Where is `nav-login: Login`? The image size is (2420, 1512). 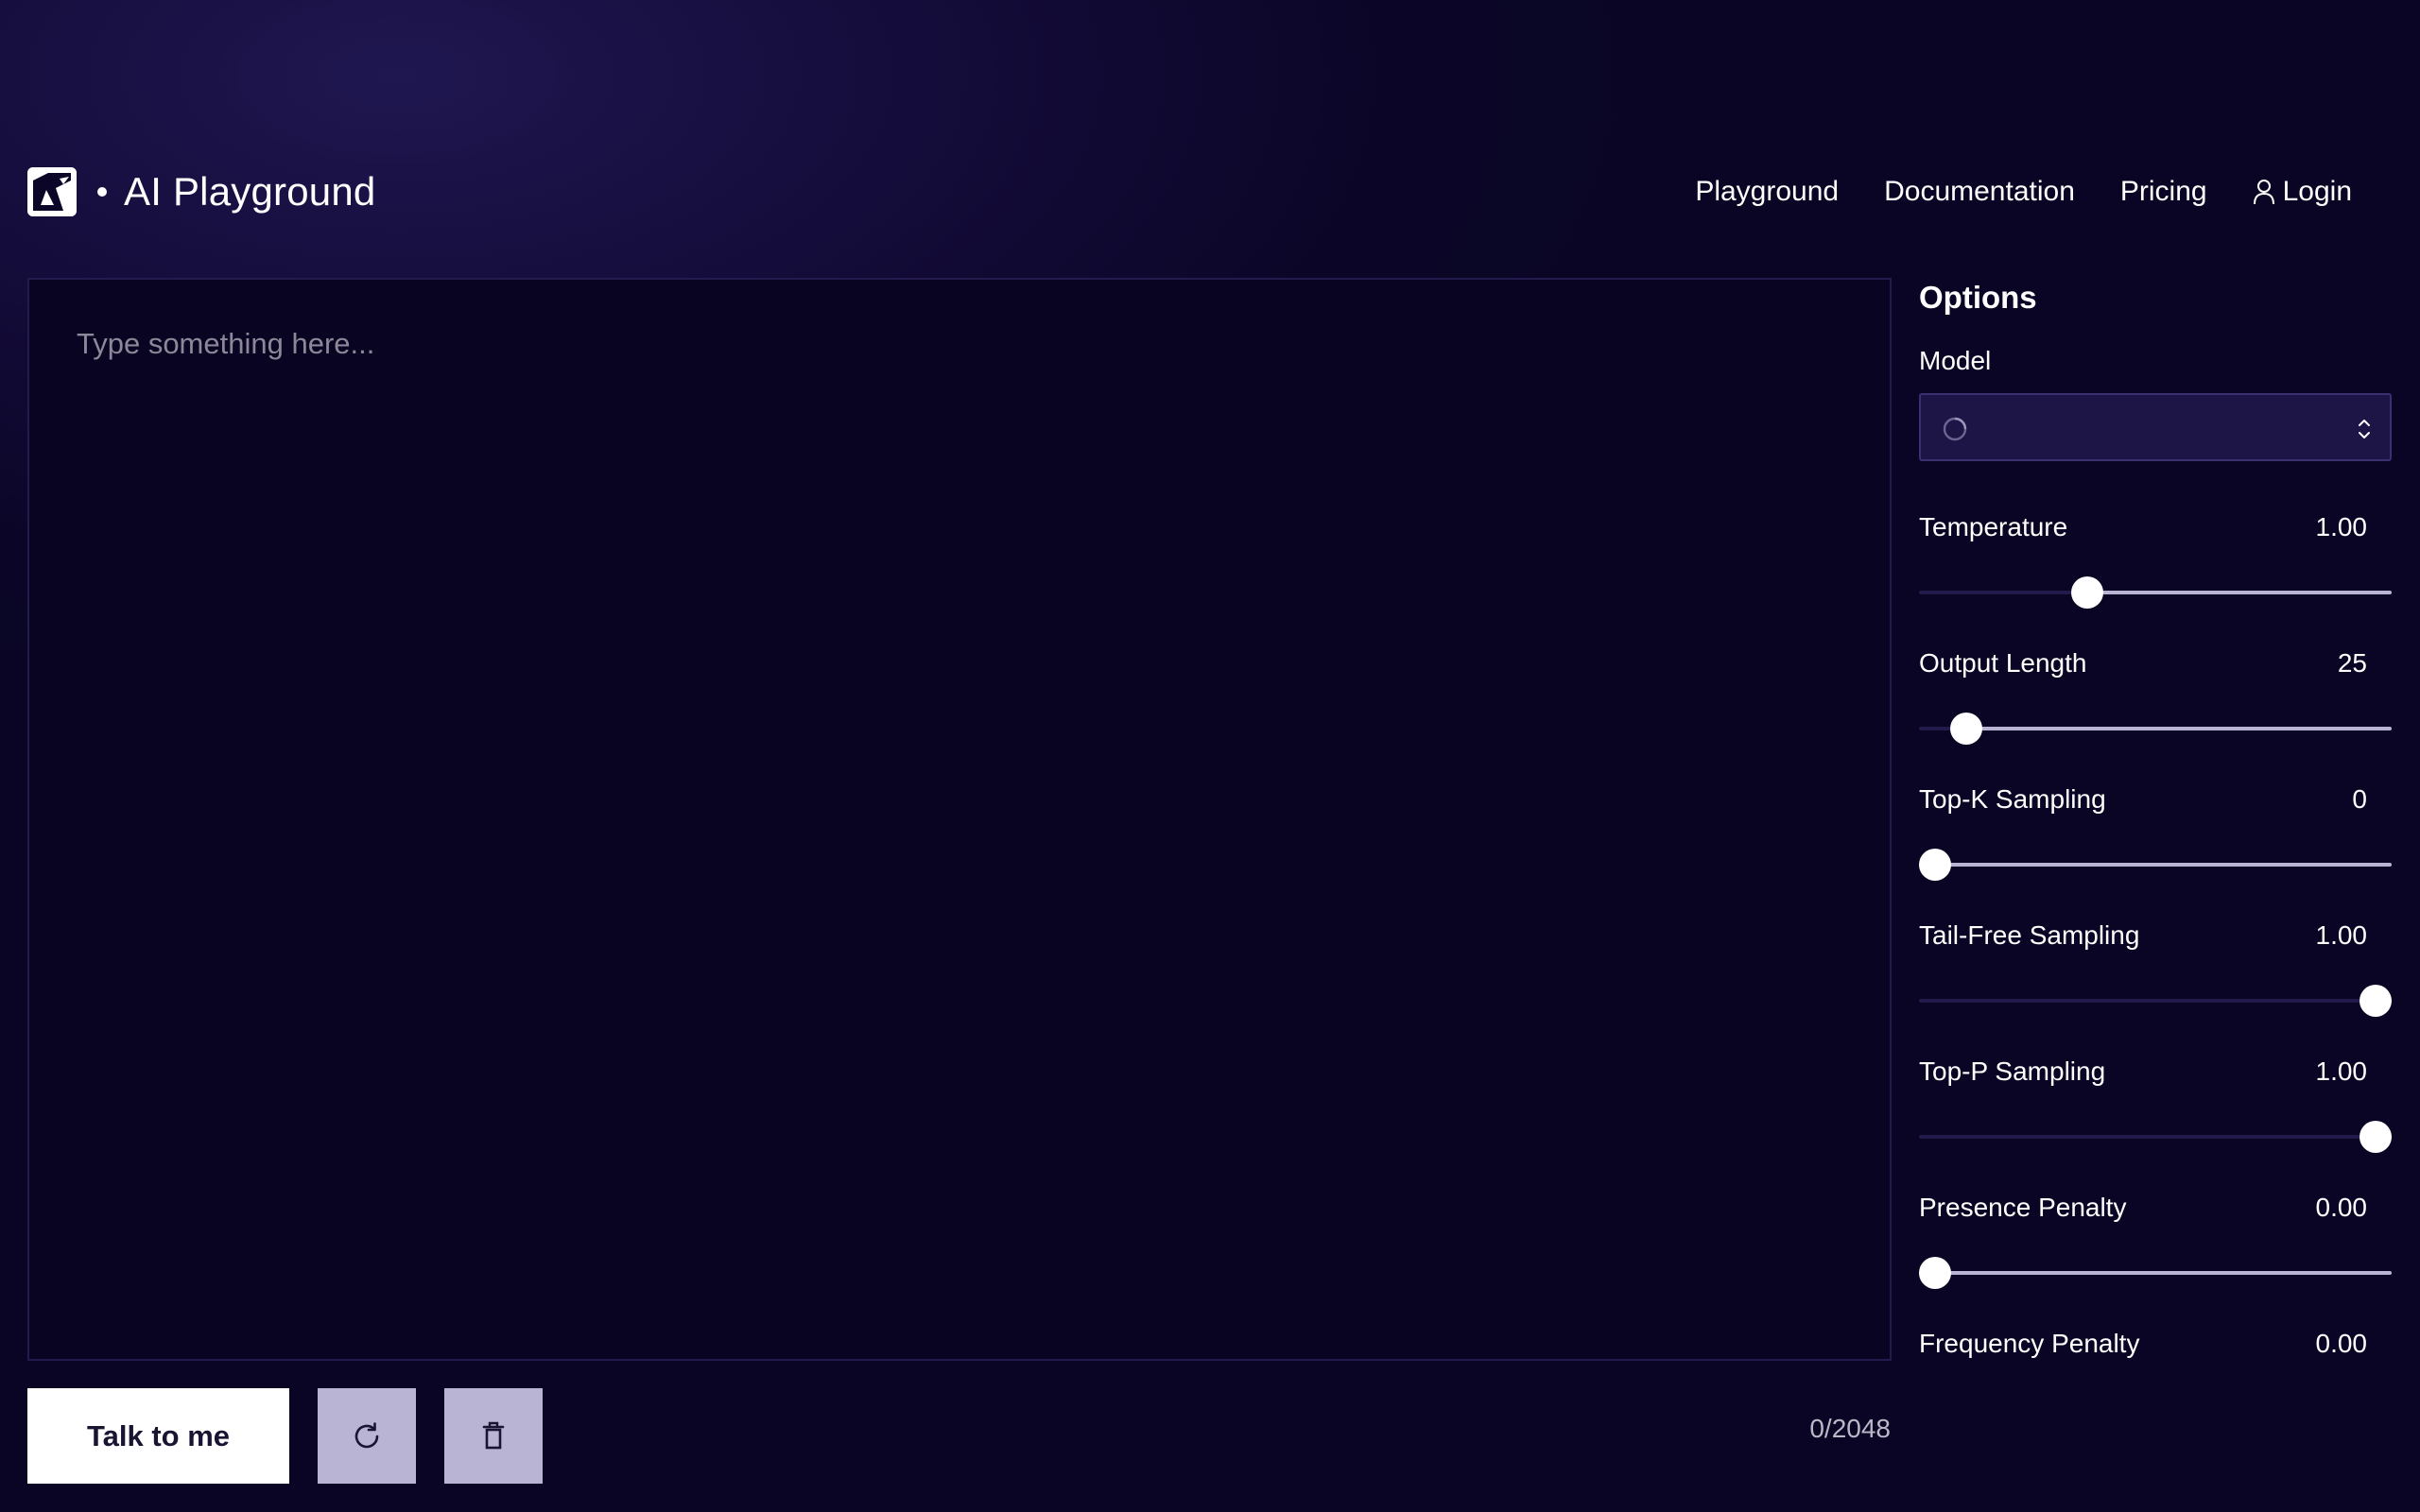 nav-login: Login is located at coordinates (2302, 192).